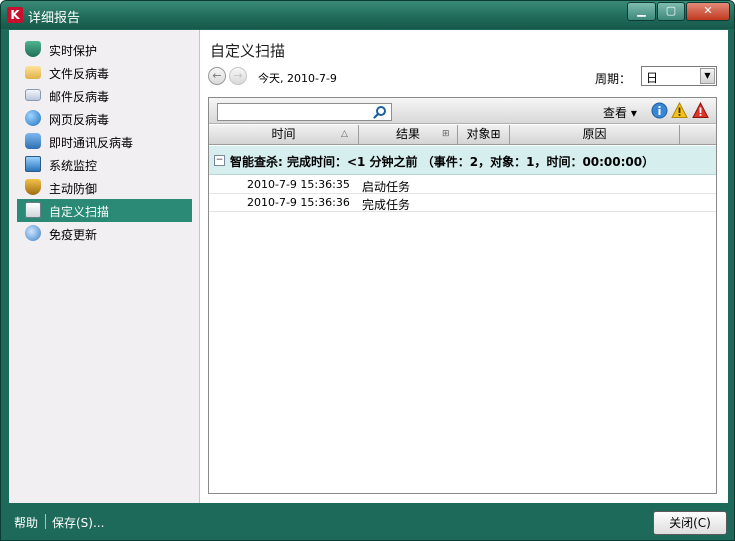 The image size is (735, 541). I want to click on cell-result: 启动任务, so click(386, 187).